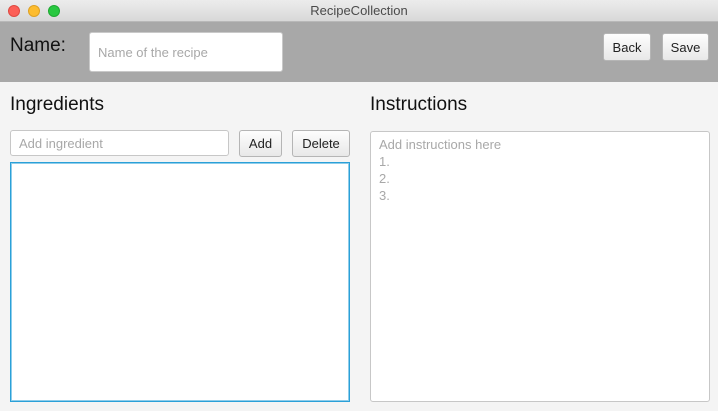 This screenshot has width=718, height=411. What do you see at coordinates (321, 143) in the screenshot?
I see `delete-ingredient-button: Delete` at bounding box center [321, 143].